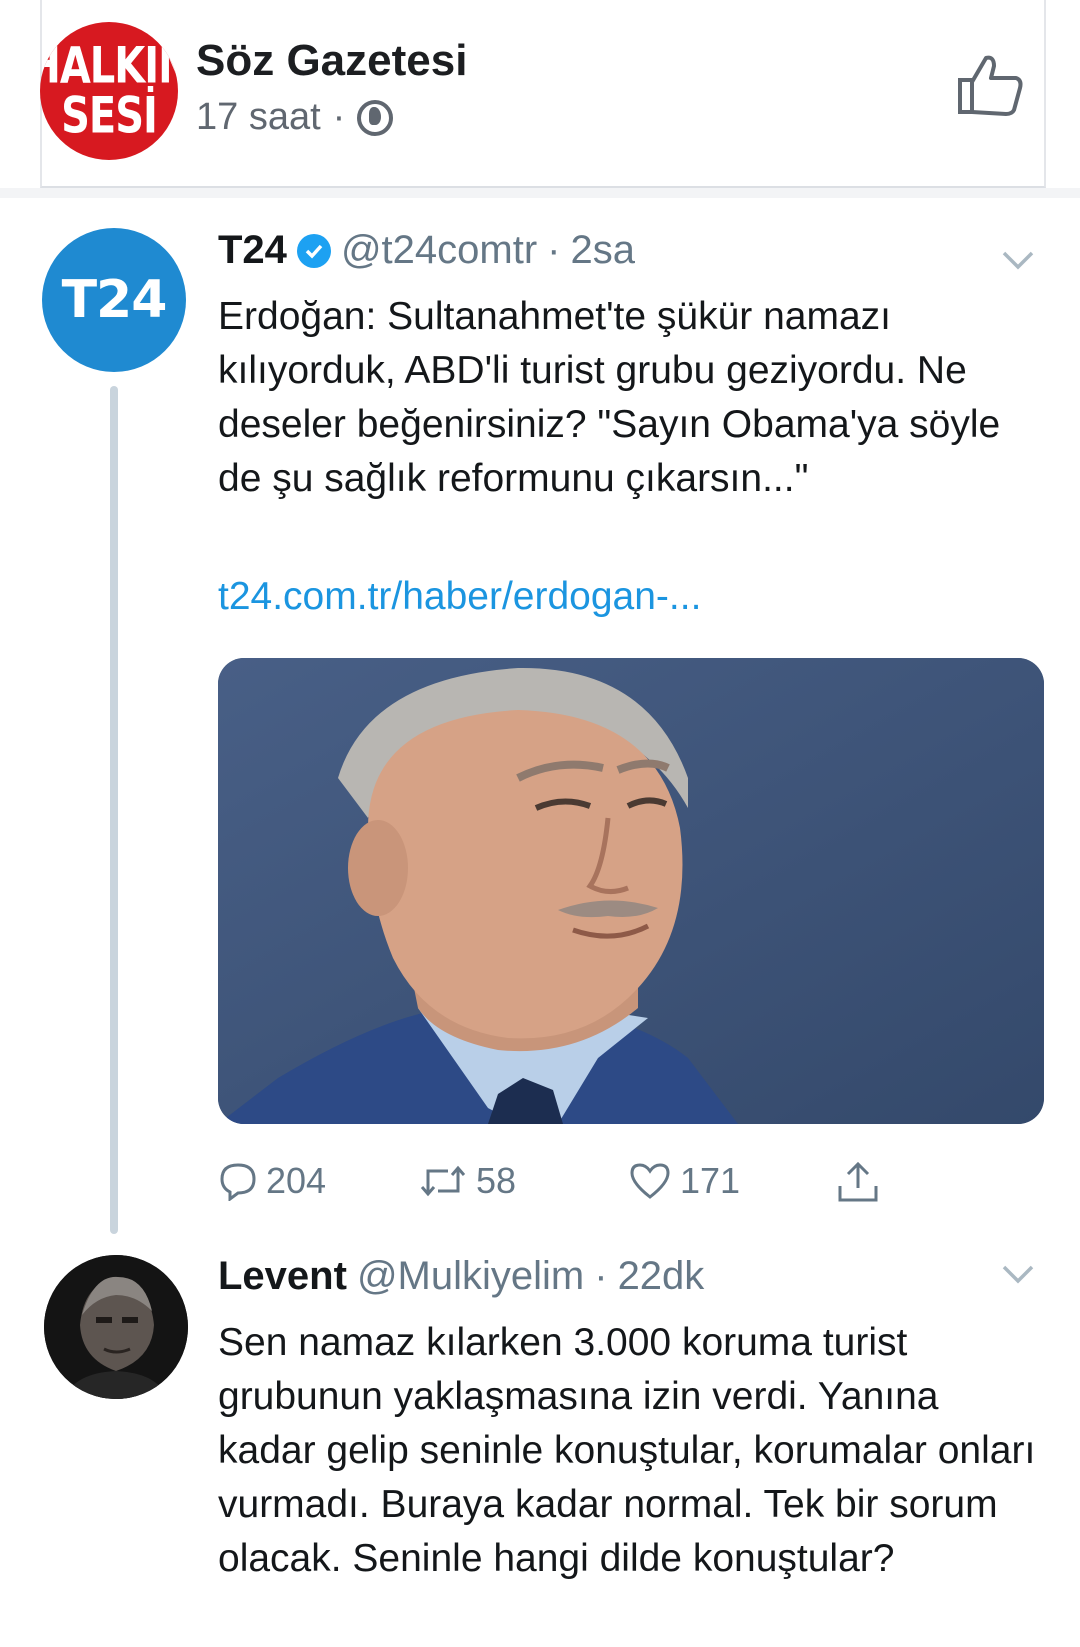 The width and height of the screenshot is (1080, 1647). What do you see at coordinates (114, 810) in the screenshot?
I see `thread-line` at bounding box center [114, 810].